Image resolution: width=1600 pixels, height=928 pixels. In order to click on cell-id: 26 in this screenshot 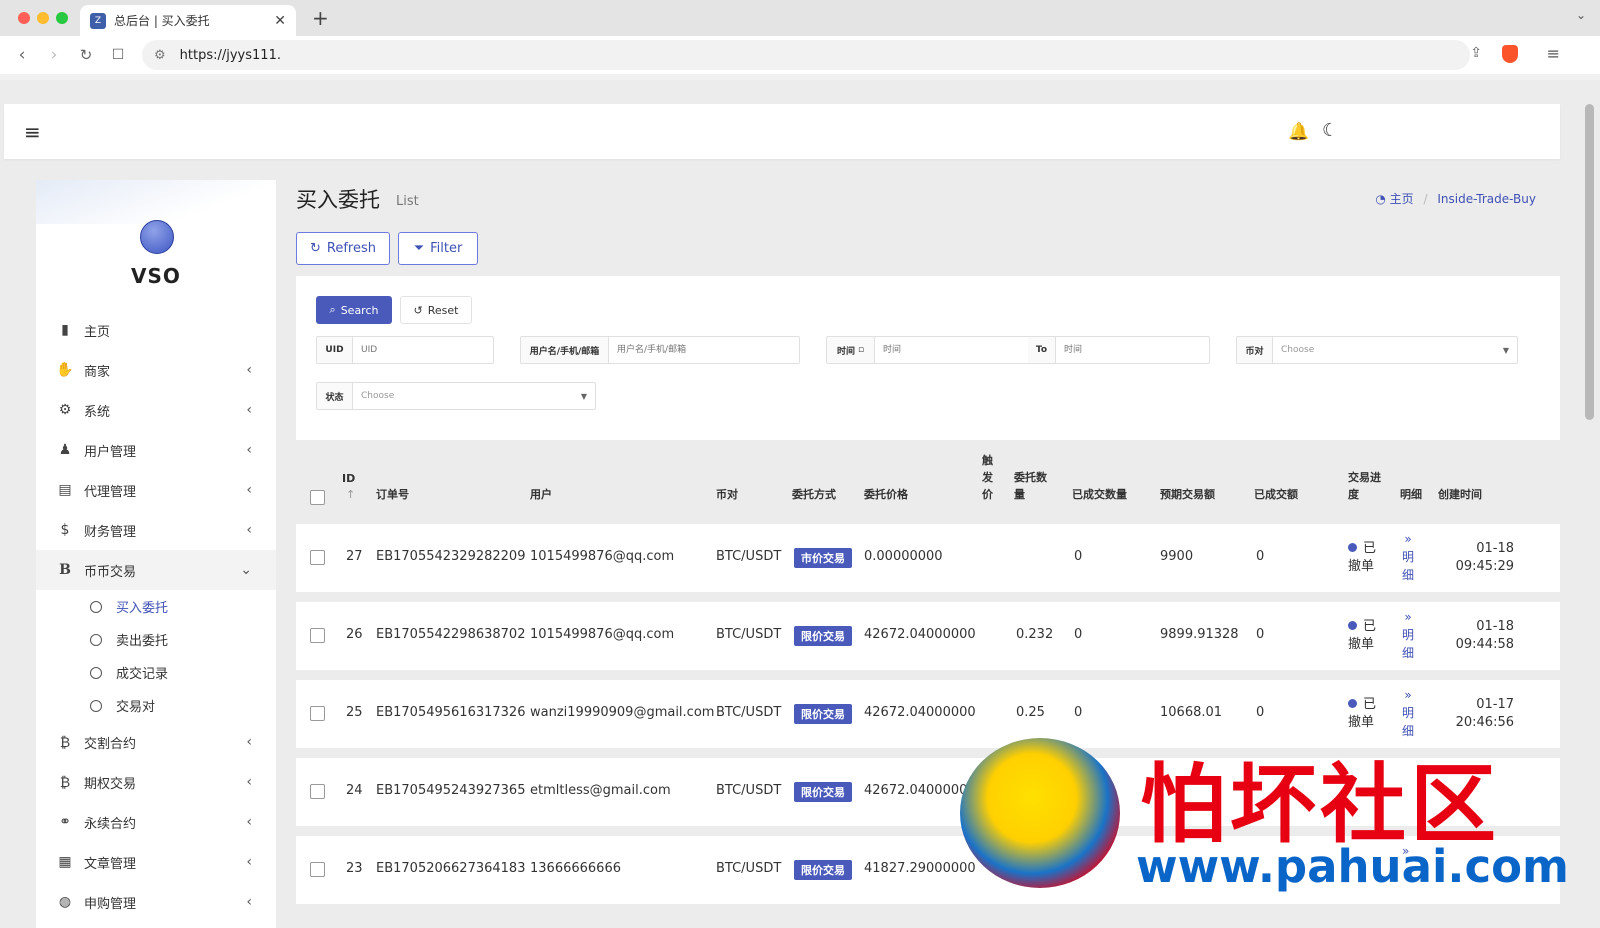, I will do `click(354, 634)`.